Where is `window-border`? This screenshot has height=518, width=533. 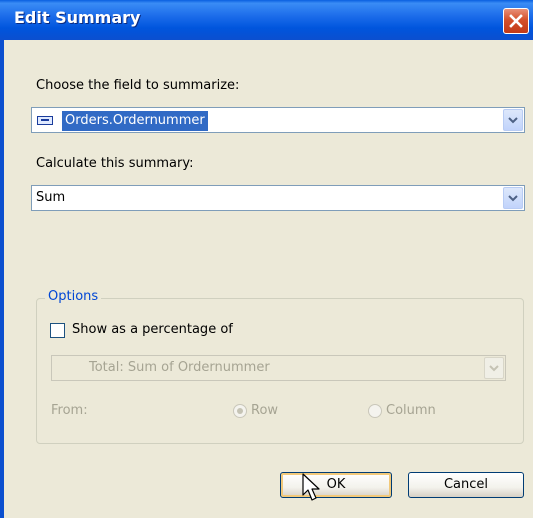
window-border is located at coordinates (2, 279).